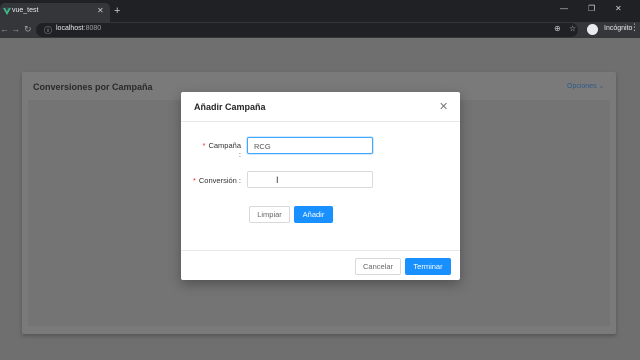 The height and width of the screenshot is (360, 640). Describe the element at coordinates (378, 266) in the screenshot. I see `cancel-button: Cancelar` at that location.